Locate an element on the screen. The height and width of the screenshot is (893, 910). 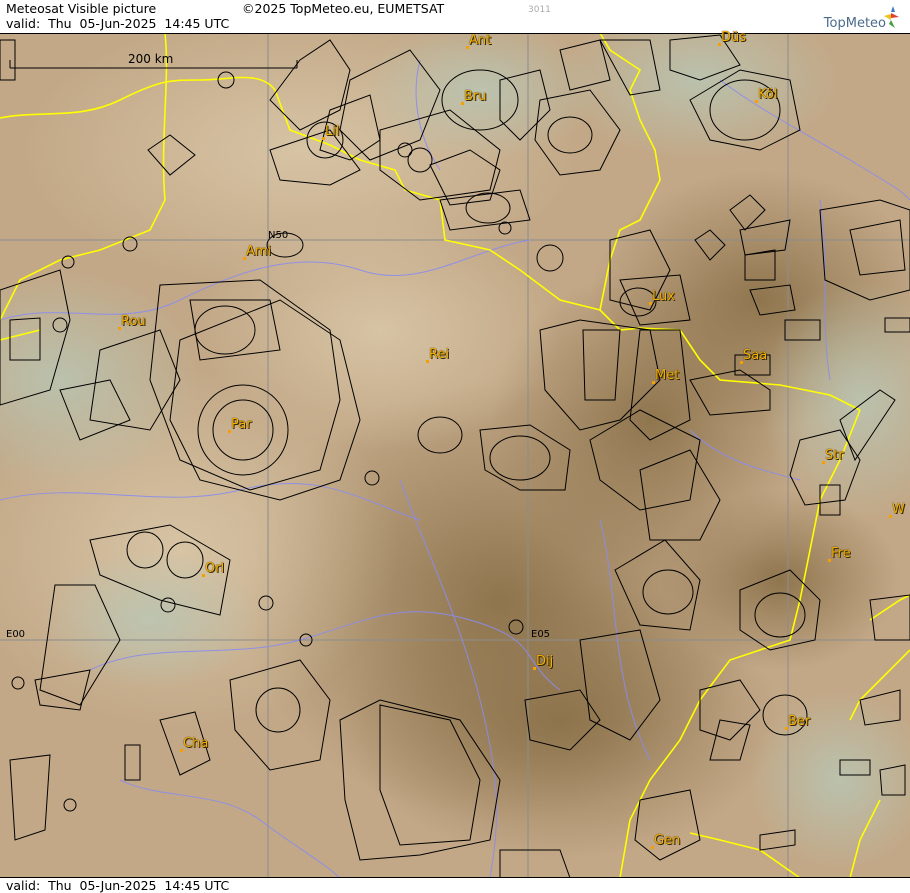
city-label: Ber is located at coordinates (799, 721).